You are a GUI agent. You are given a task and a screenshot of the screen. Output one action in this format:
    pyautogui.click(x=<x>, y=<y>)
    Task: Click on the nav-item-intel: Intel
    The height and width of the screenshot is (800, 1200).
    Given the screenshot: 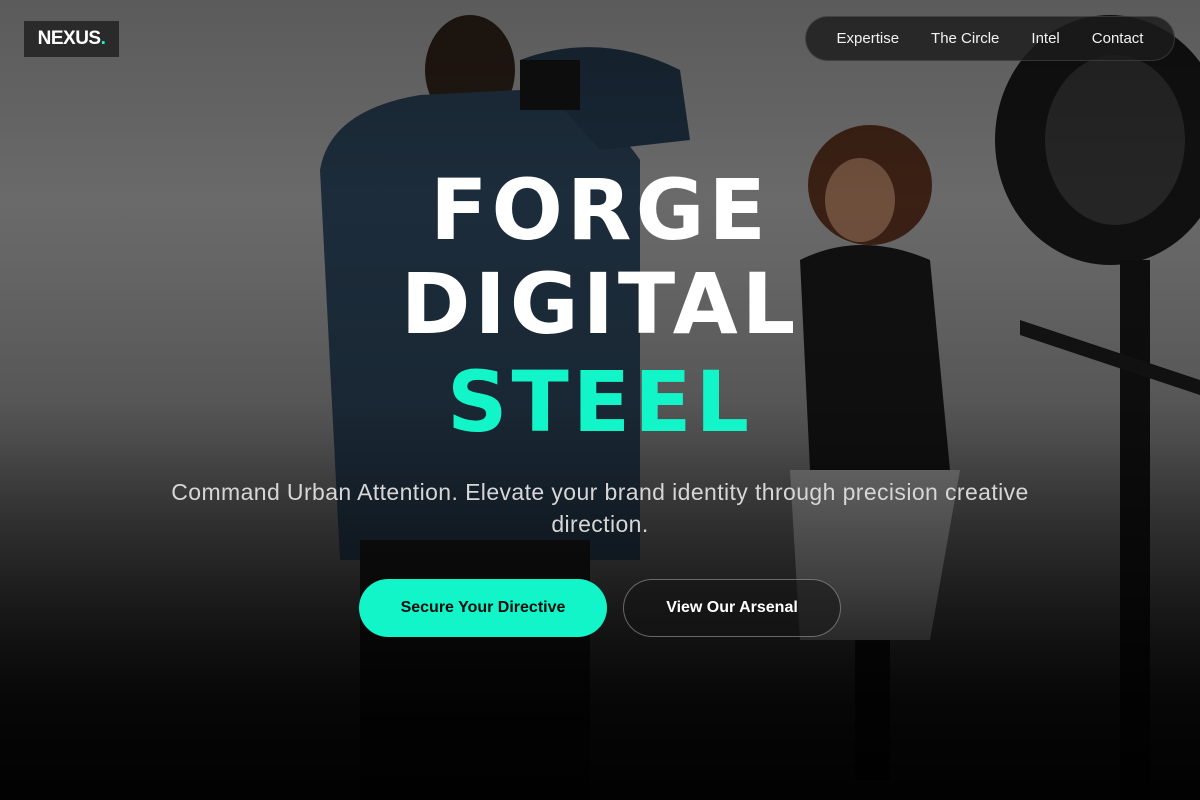 What is the action you would take?
    pyautogui.click(x=1045, y=38)
    